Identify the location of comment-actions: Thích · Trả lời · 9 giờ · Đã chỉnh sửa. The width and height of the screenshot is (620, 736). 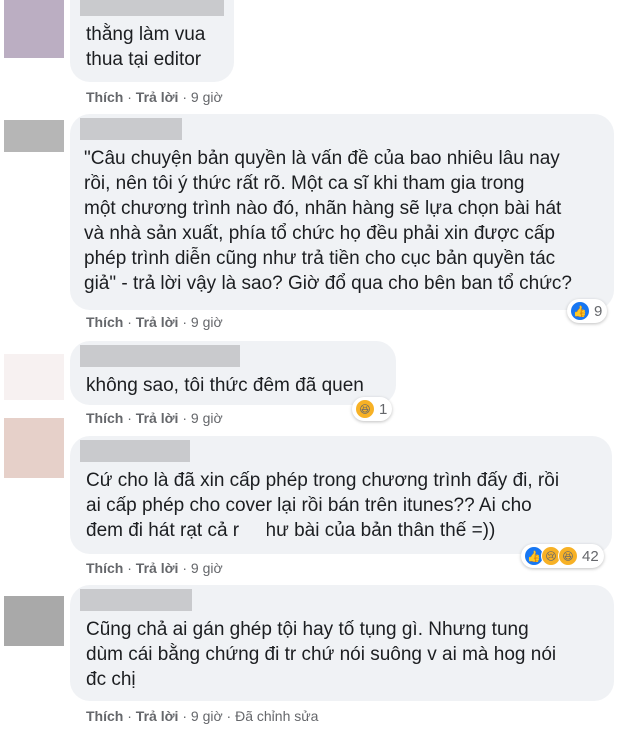
(202, 716).